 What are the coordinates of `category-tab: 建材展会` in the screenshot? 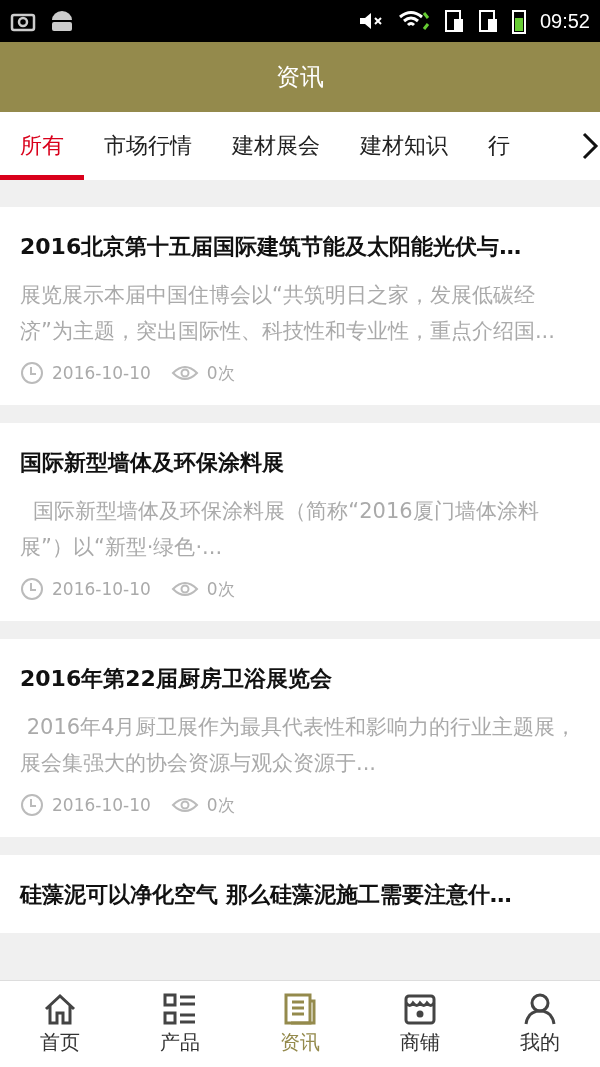 It's located at (276, 146).